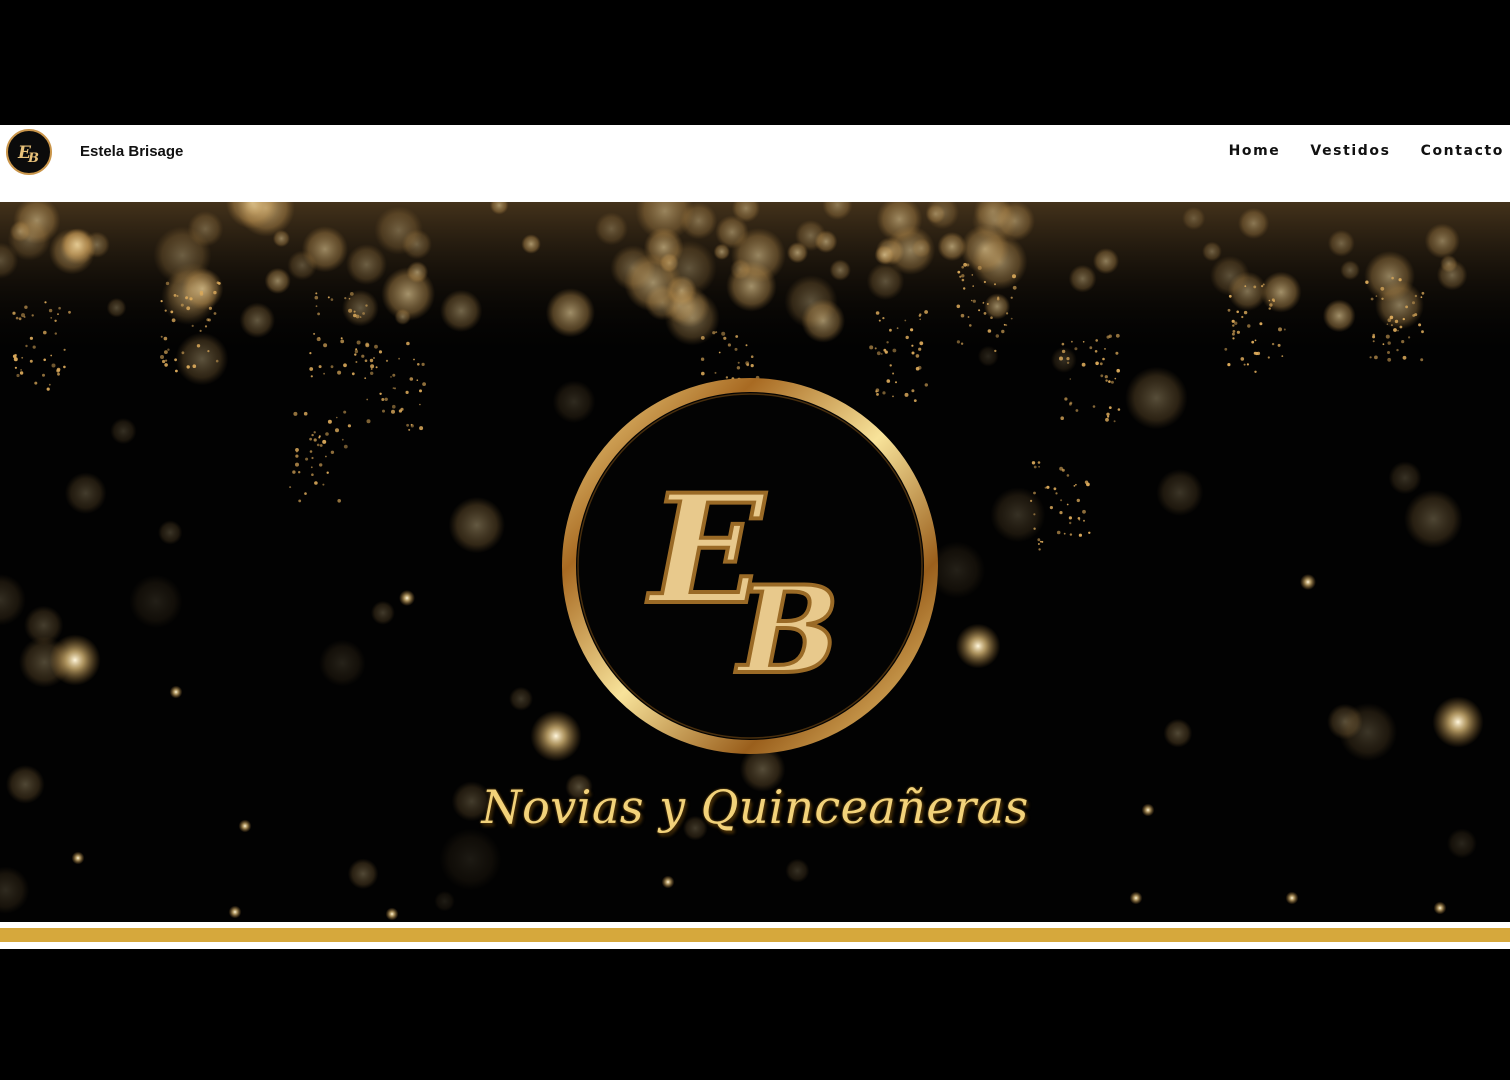 This screenshot has height=1080, width=1510. Describe the element at coordinates (1350, 151) in the screenshot. I see `nav-vestidos: Vestidos` at that location.